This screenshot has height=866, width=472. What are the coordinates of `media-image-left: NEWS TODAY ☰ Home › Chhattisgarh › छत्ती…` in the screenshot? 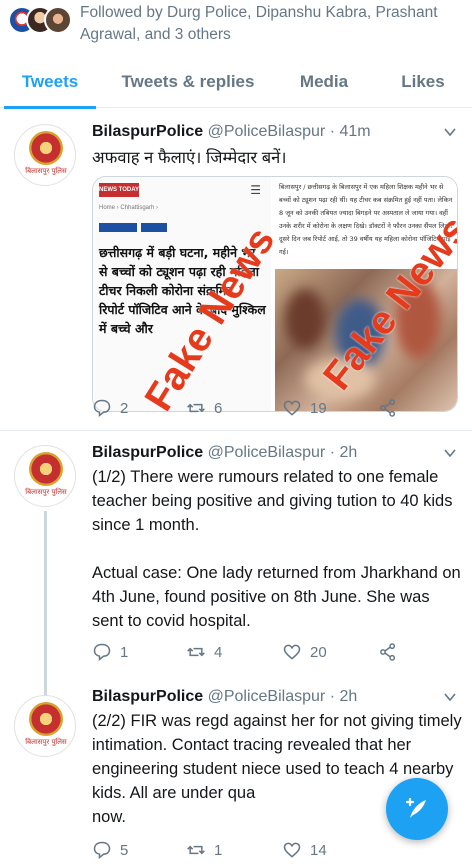 It's located at (188, 294).